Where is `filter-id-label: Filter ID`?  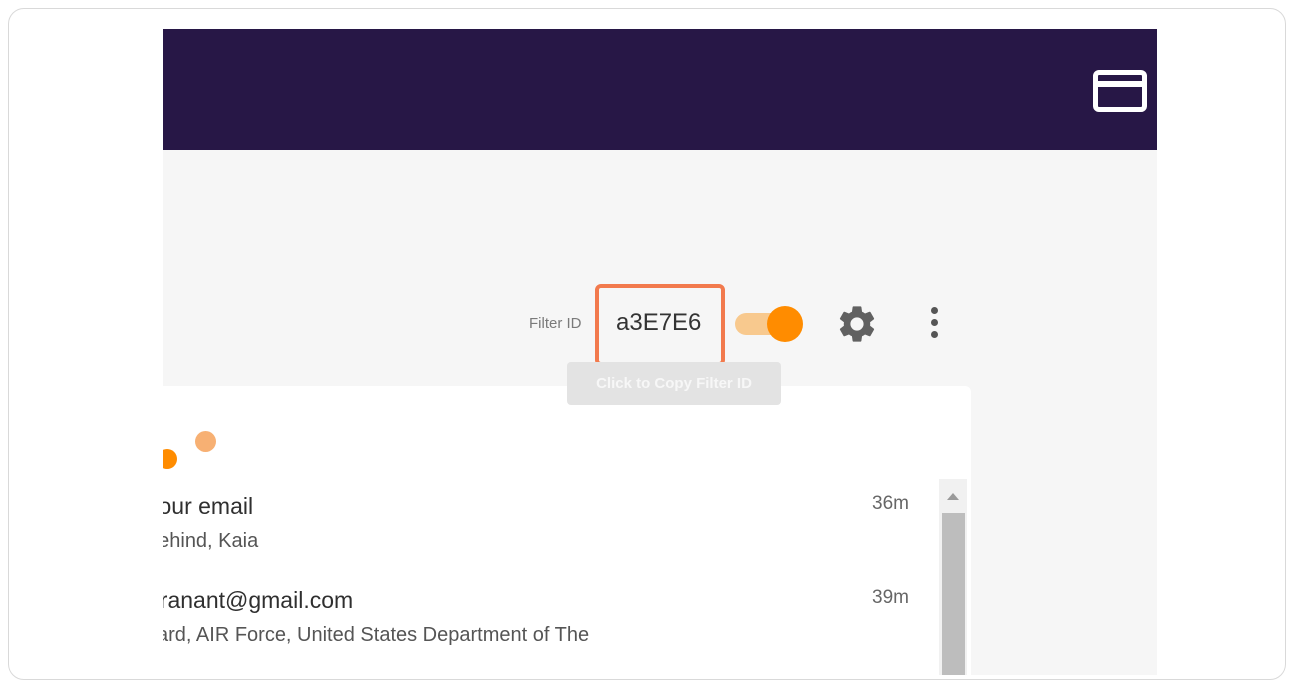
filter-id-label: Filter ID is located at coordinates (555, 323).